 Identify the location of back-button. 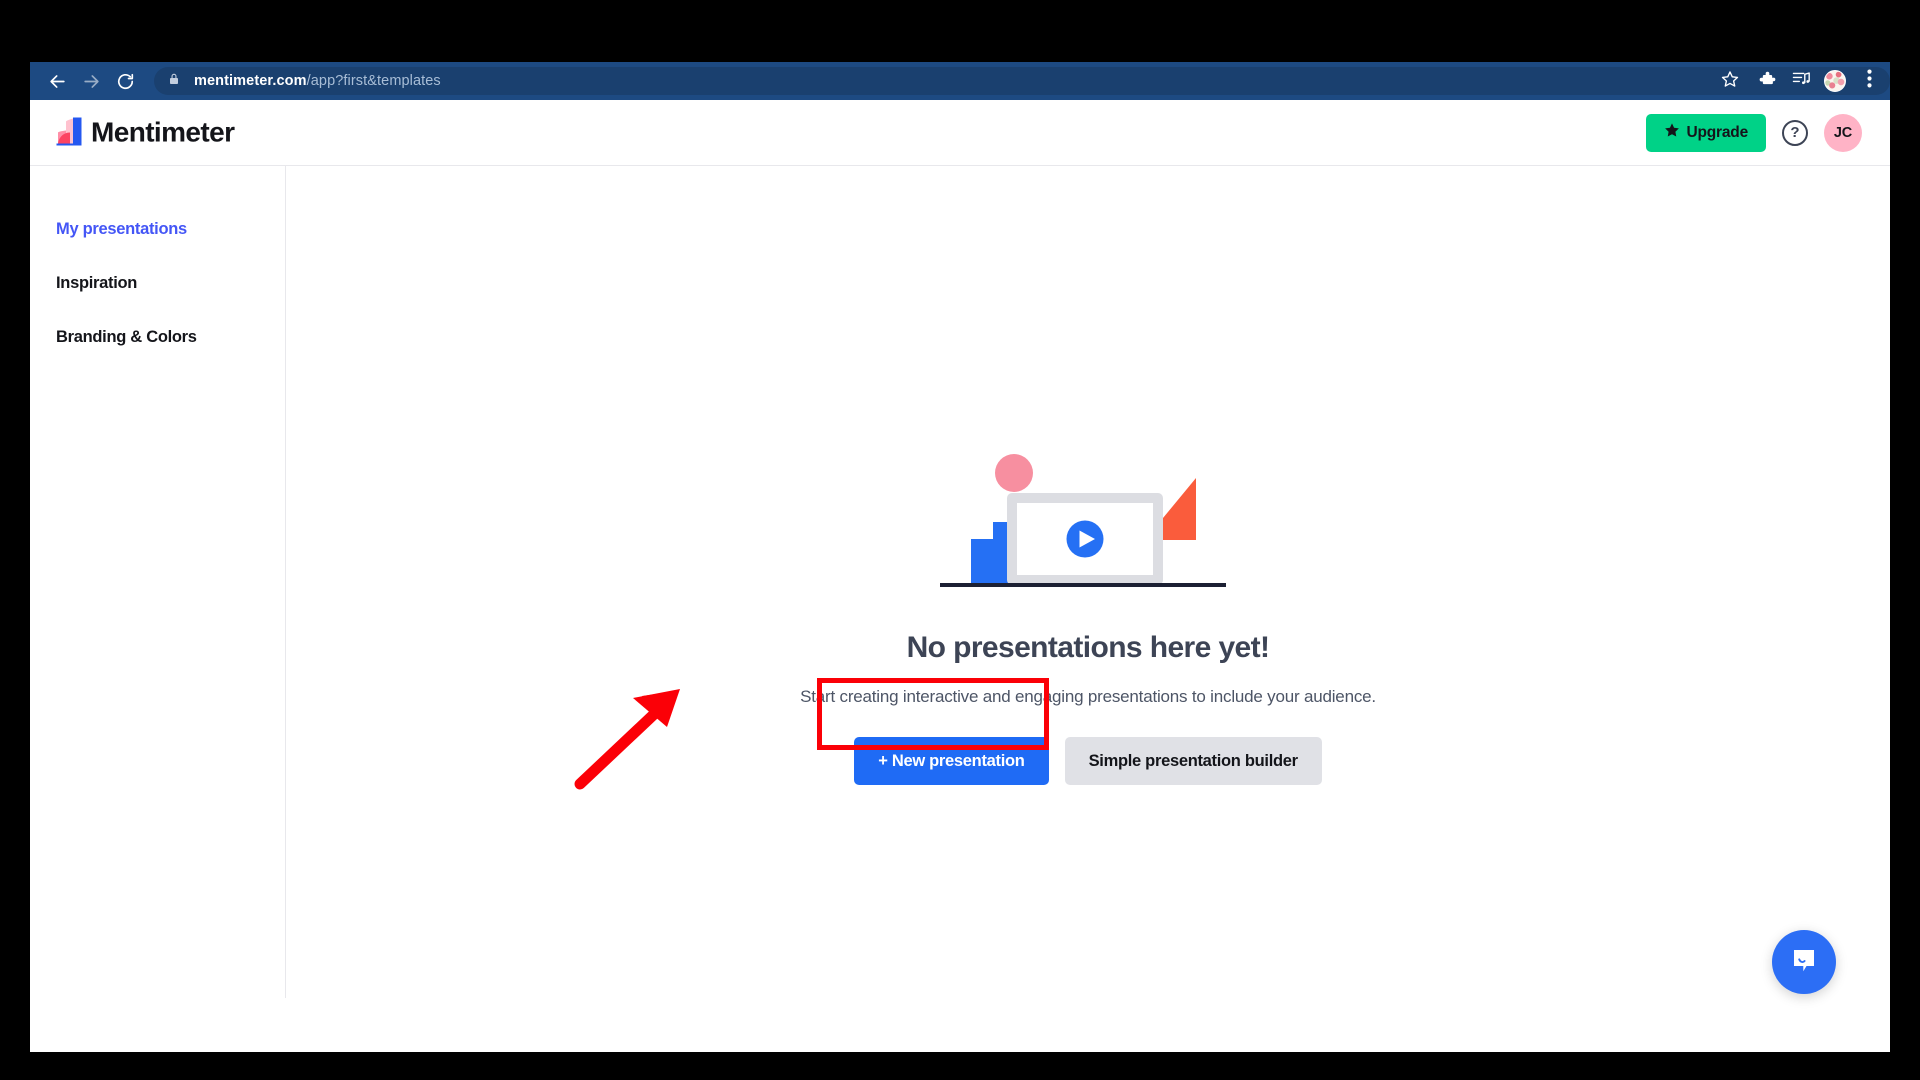
(57, 81).